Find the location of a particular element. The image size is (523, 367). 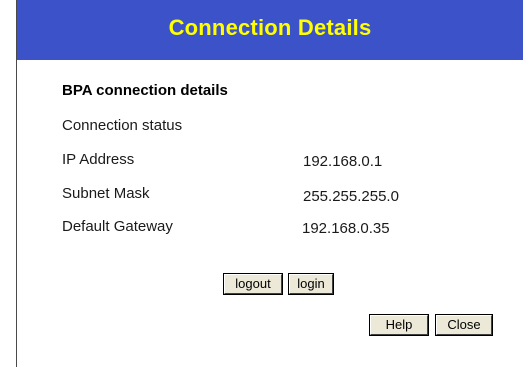

ip-address-label: IP Address is located at coordinates (98, 159).